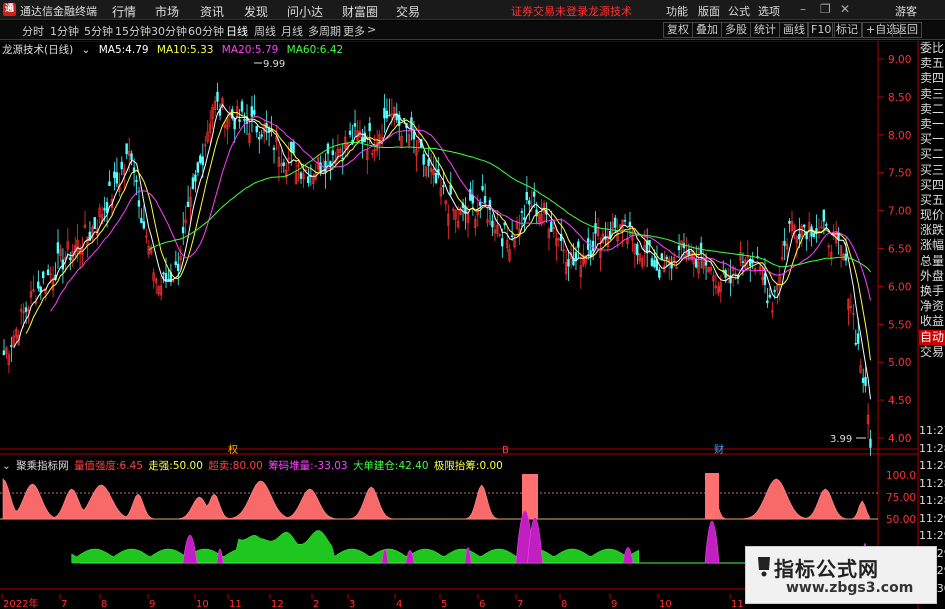 The image size is (945, 609). I want to click on menu-wealth: 财富圈, so click(360, 11).